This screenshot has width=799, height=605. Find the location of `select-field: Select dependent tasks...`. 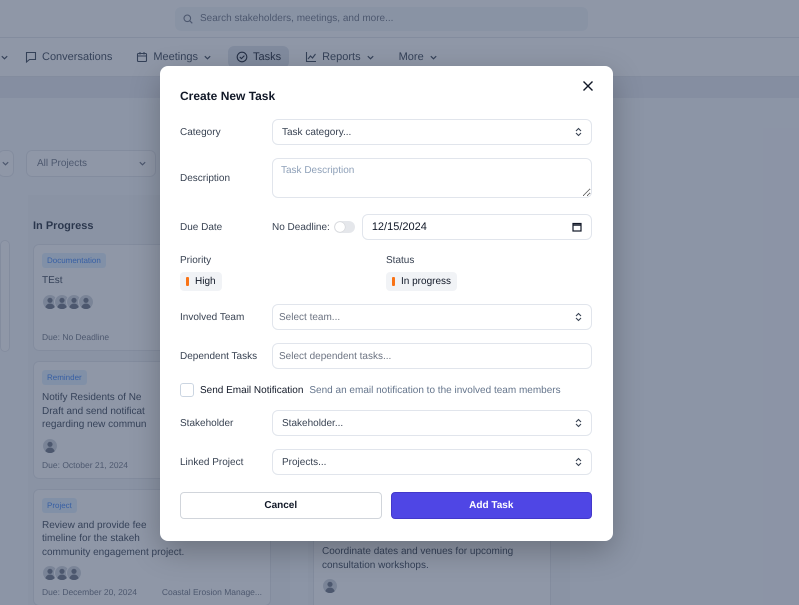

select-field: Select dependent tasks... is located at coordinates (432, 356).